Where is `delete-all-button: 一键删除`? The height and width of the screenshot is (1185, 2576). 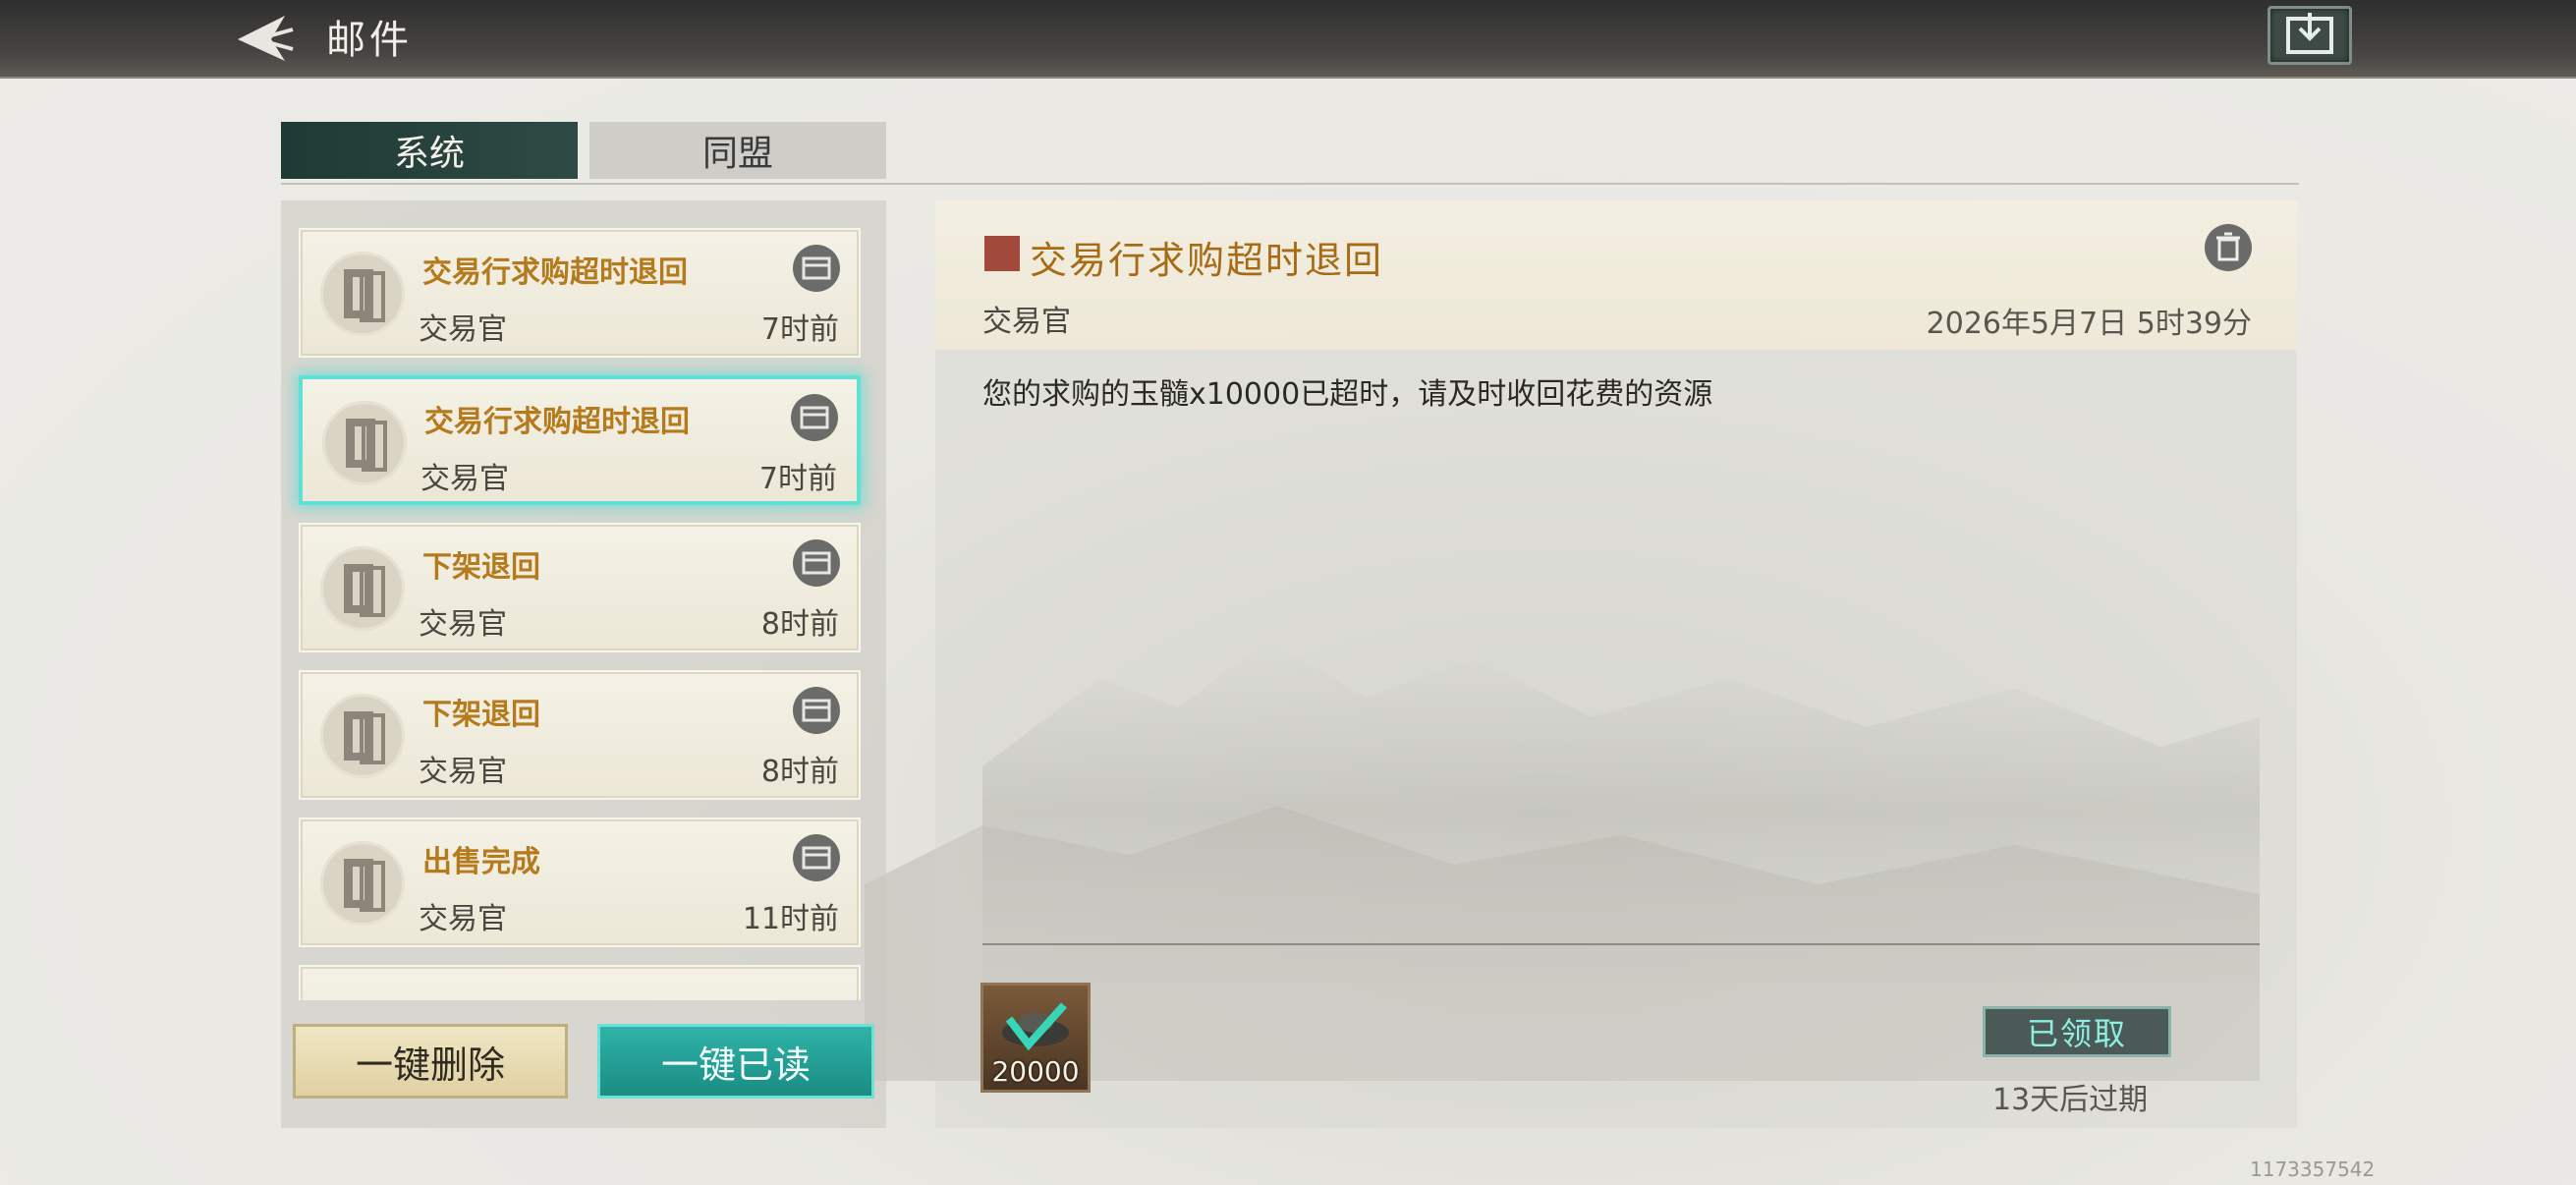 delete-all-button: 一键删除 is located at coordinates (430, 1061).